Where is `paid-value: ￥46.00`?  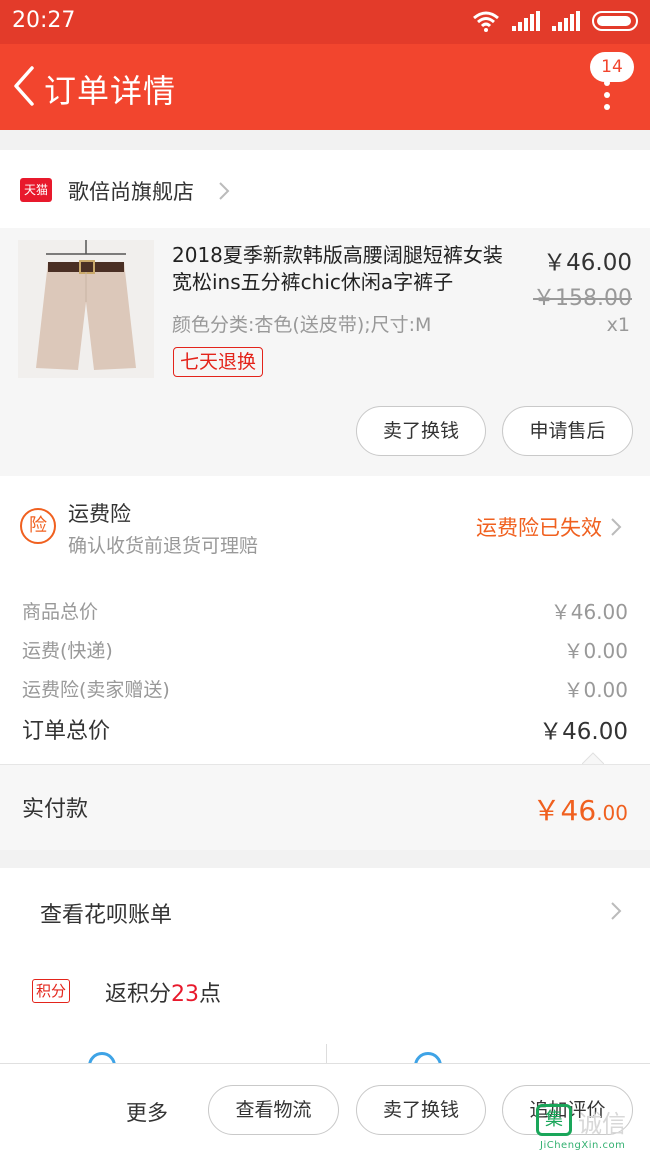 paid-value: ￥46.00 is located at coordinates (580, 809).